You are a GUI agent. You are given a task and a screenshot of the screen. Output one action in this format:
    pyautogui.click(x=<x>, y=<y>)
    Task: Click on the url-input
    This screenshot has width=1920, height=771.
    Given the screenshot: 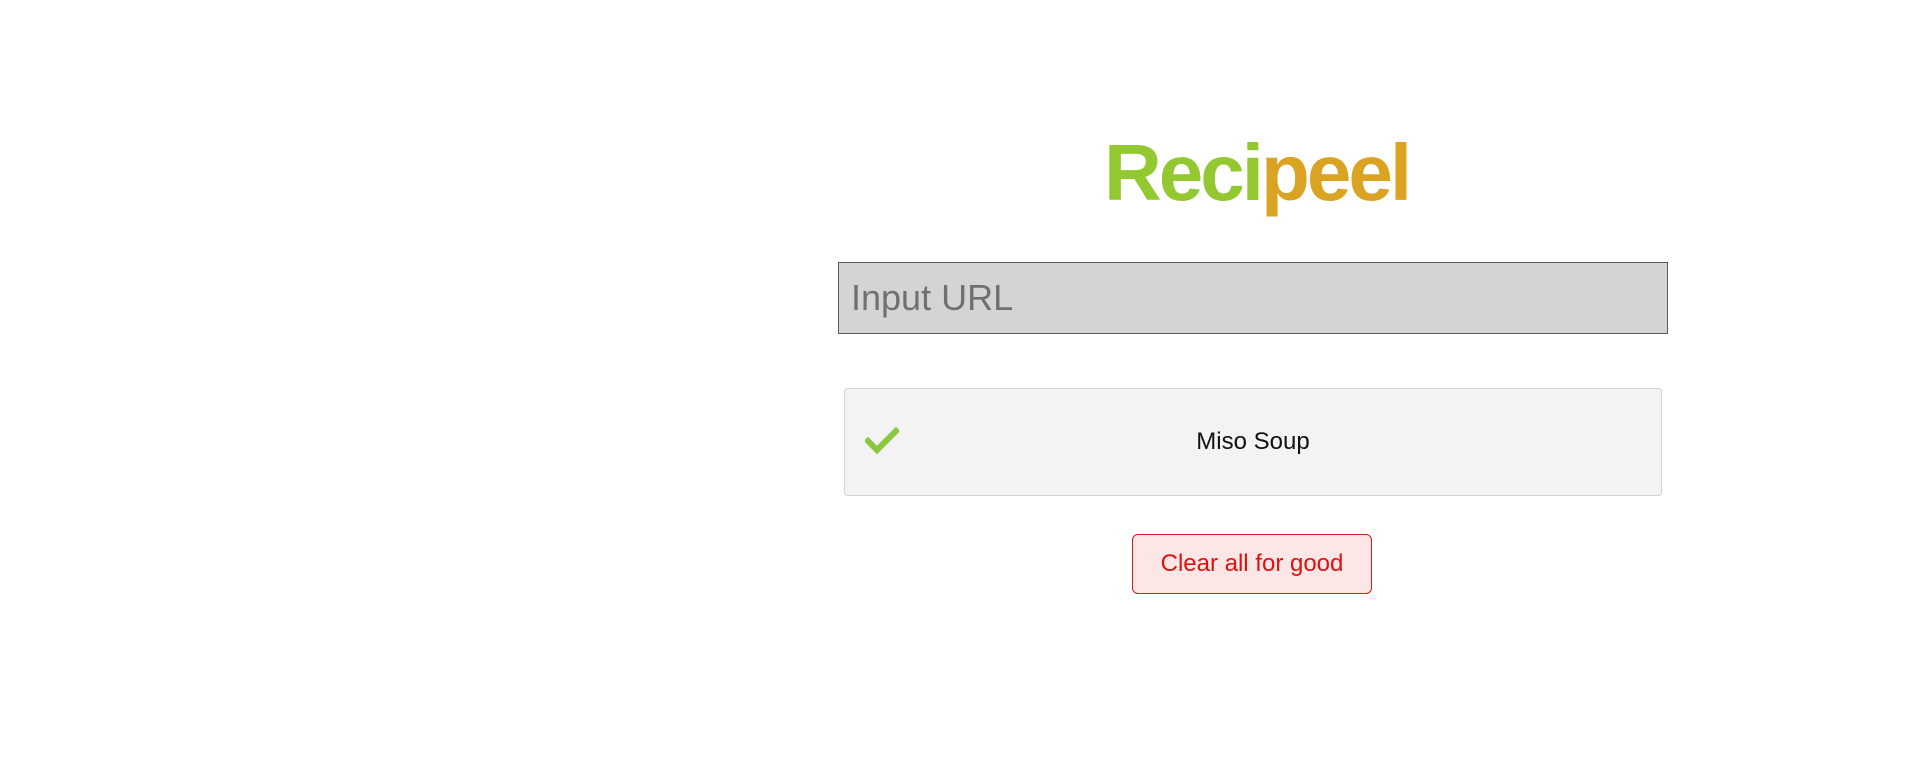 What is the action you would take?
    pyautogui.click(x=1253, y=298)
    